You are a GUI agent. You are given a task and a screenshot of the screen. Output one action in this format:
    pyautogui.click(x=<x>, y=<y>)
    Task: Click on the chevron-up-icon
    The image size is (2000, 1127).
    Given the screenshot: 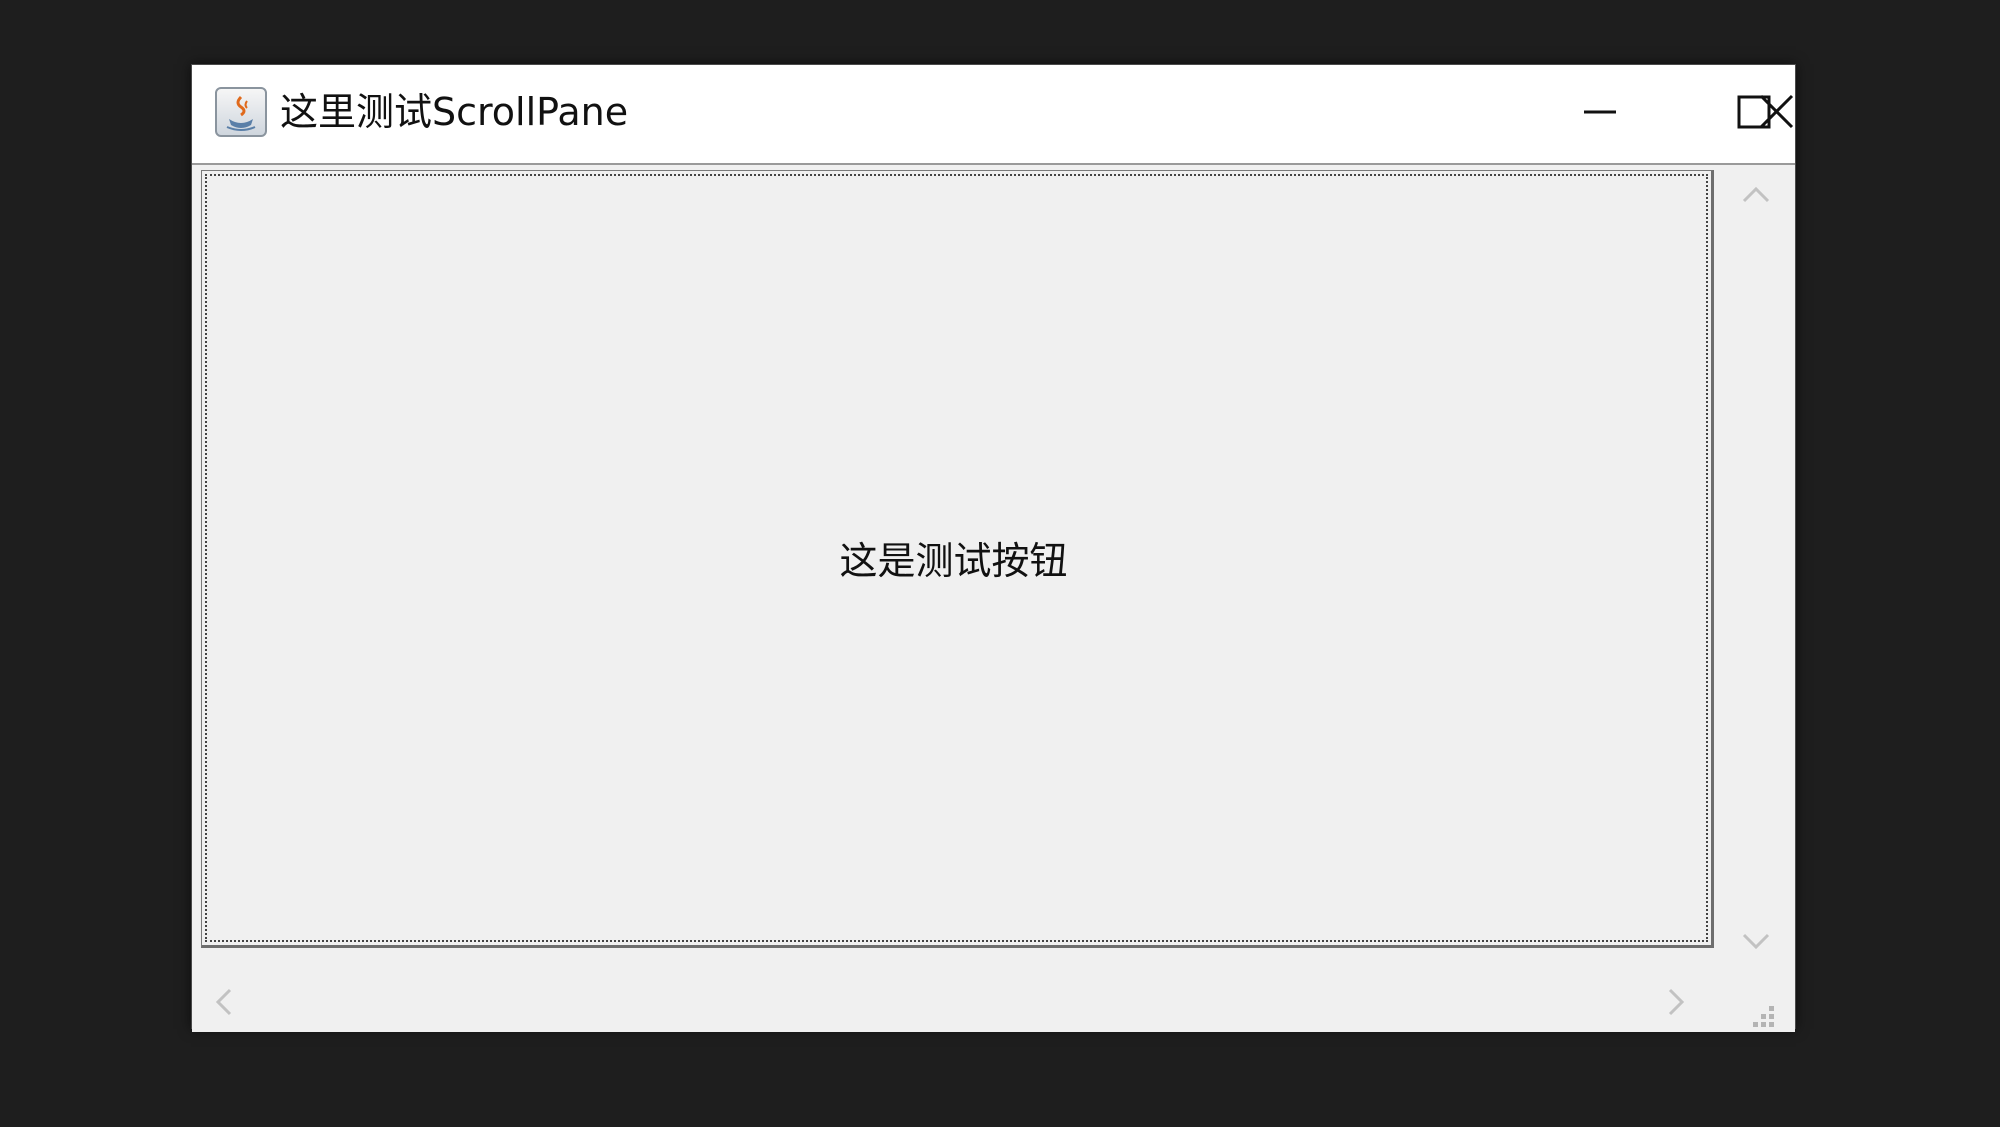 What is the action you would take?
    pyautogui.click(x=1756, y=194)
    